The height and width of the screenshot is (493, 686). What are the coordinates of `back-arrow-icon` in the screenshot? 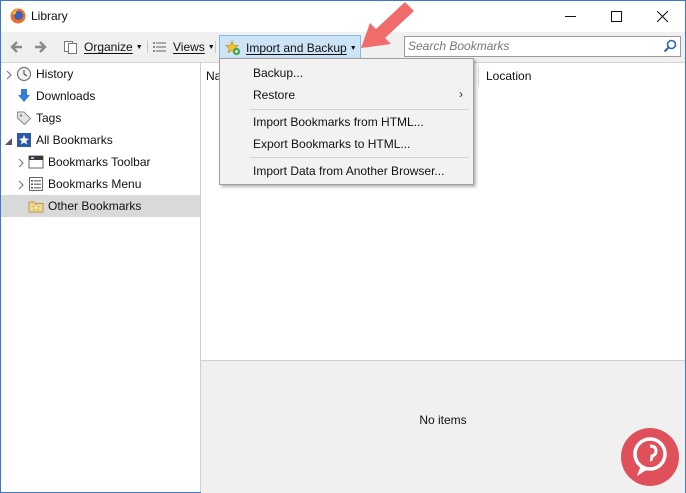 It's located at (17, 47).